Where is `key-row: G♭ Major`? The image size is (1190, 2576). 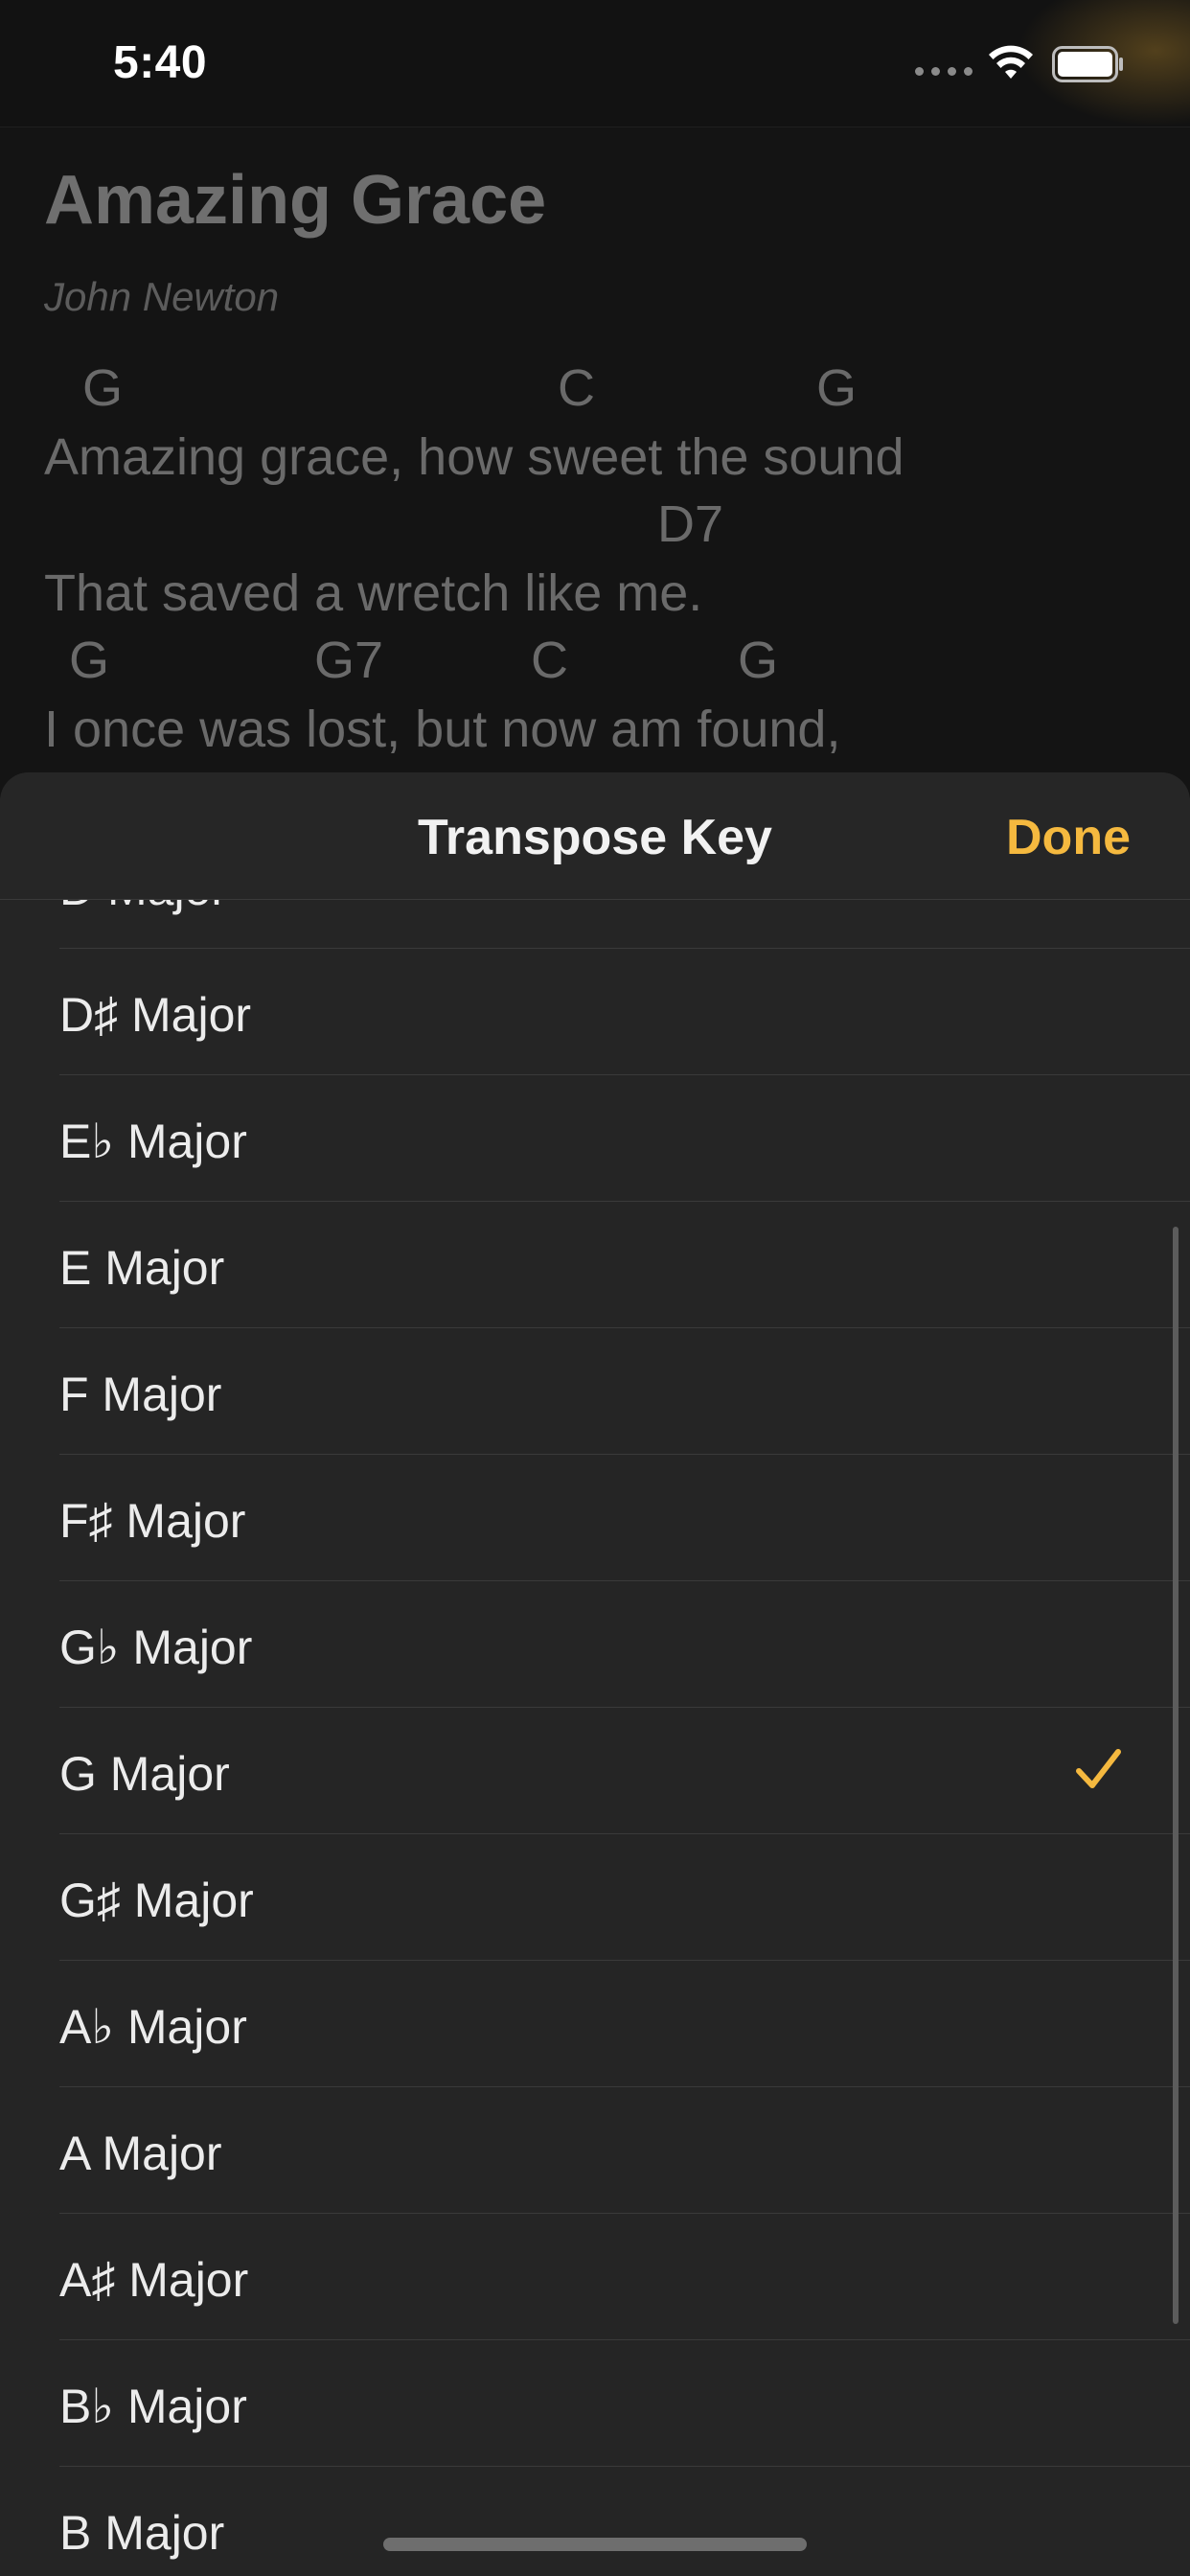 key-row: G♭ Major is located at coordinates (595, 1644).